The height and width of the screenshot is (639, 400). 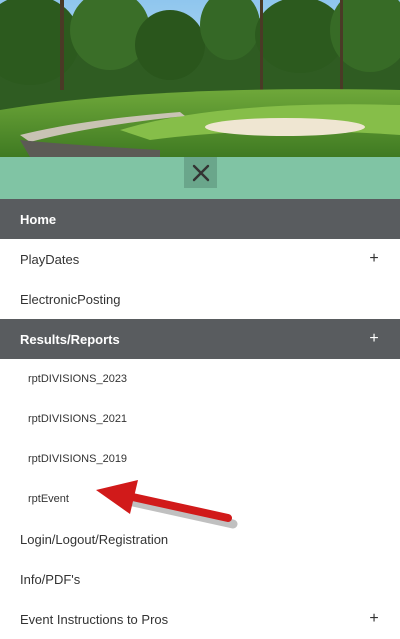 I want to click on menu-item-label: Home, so click(x=38, y=219).